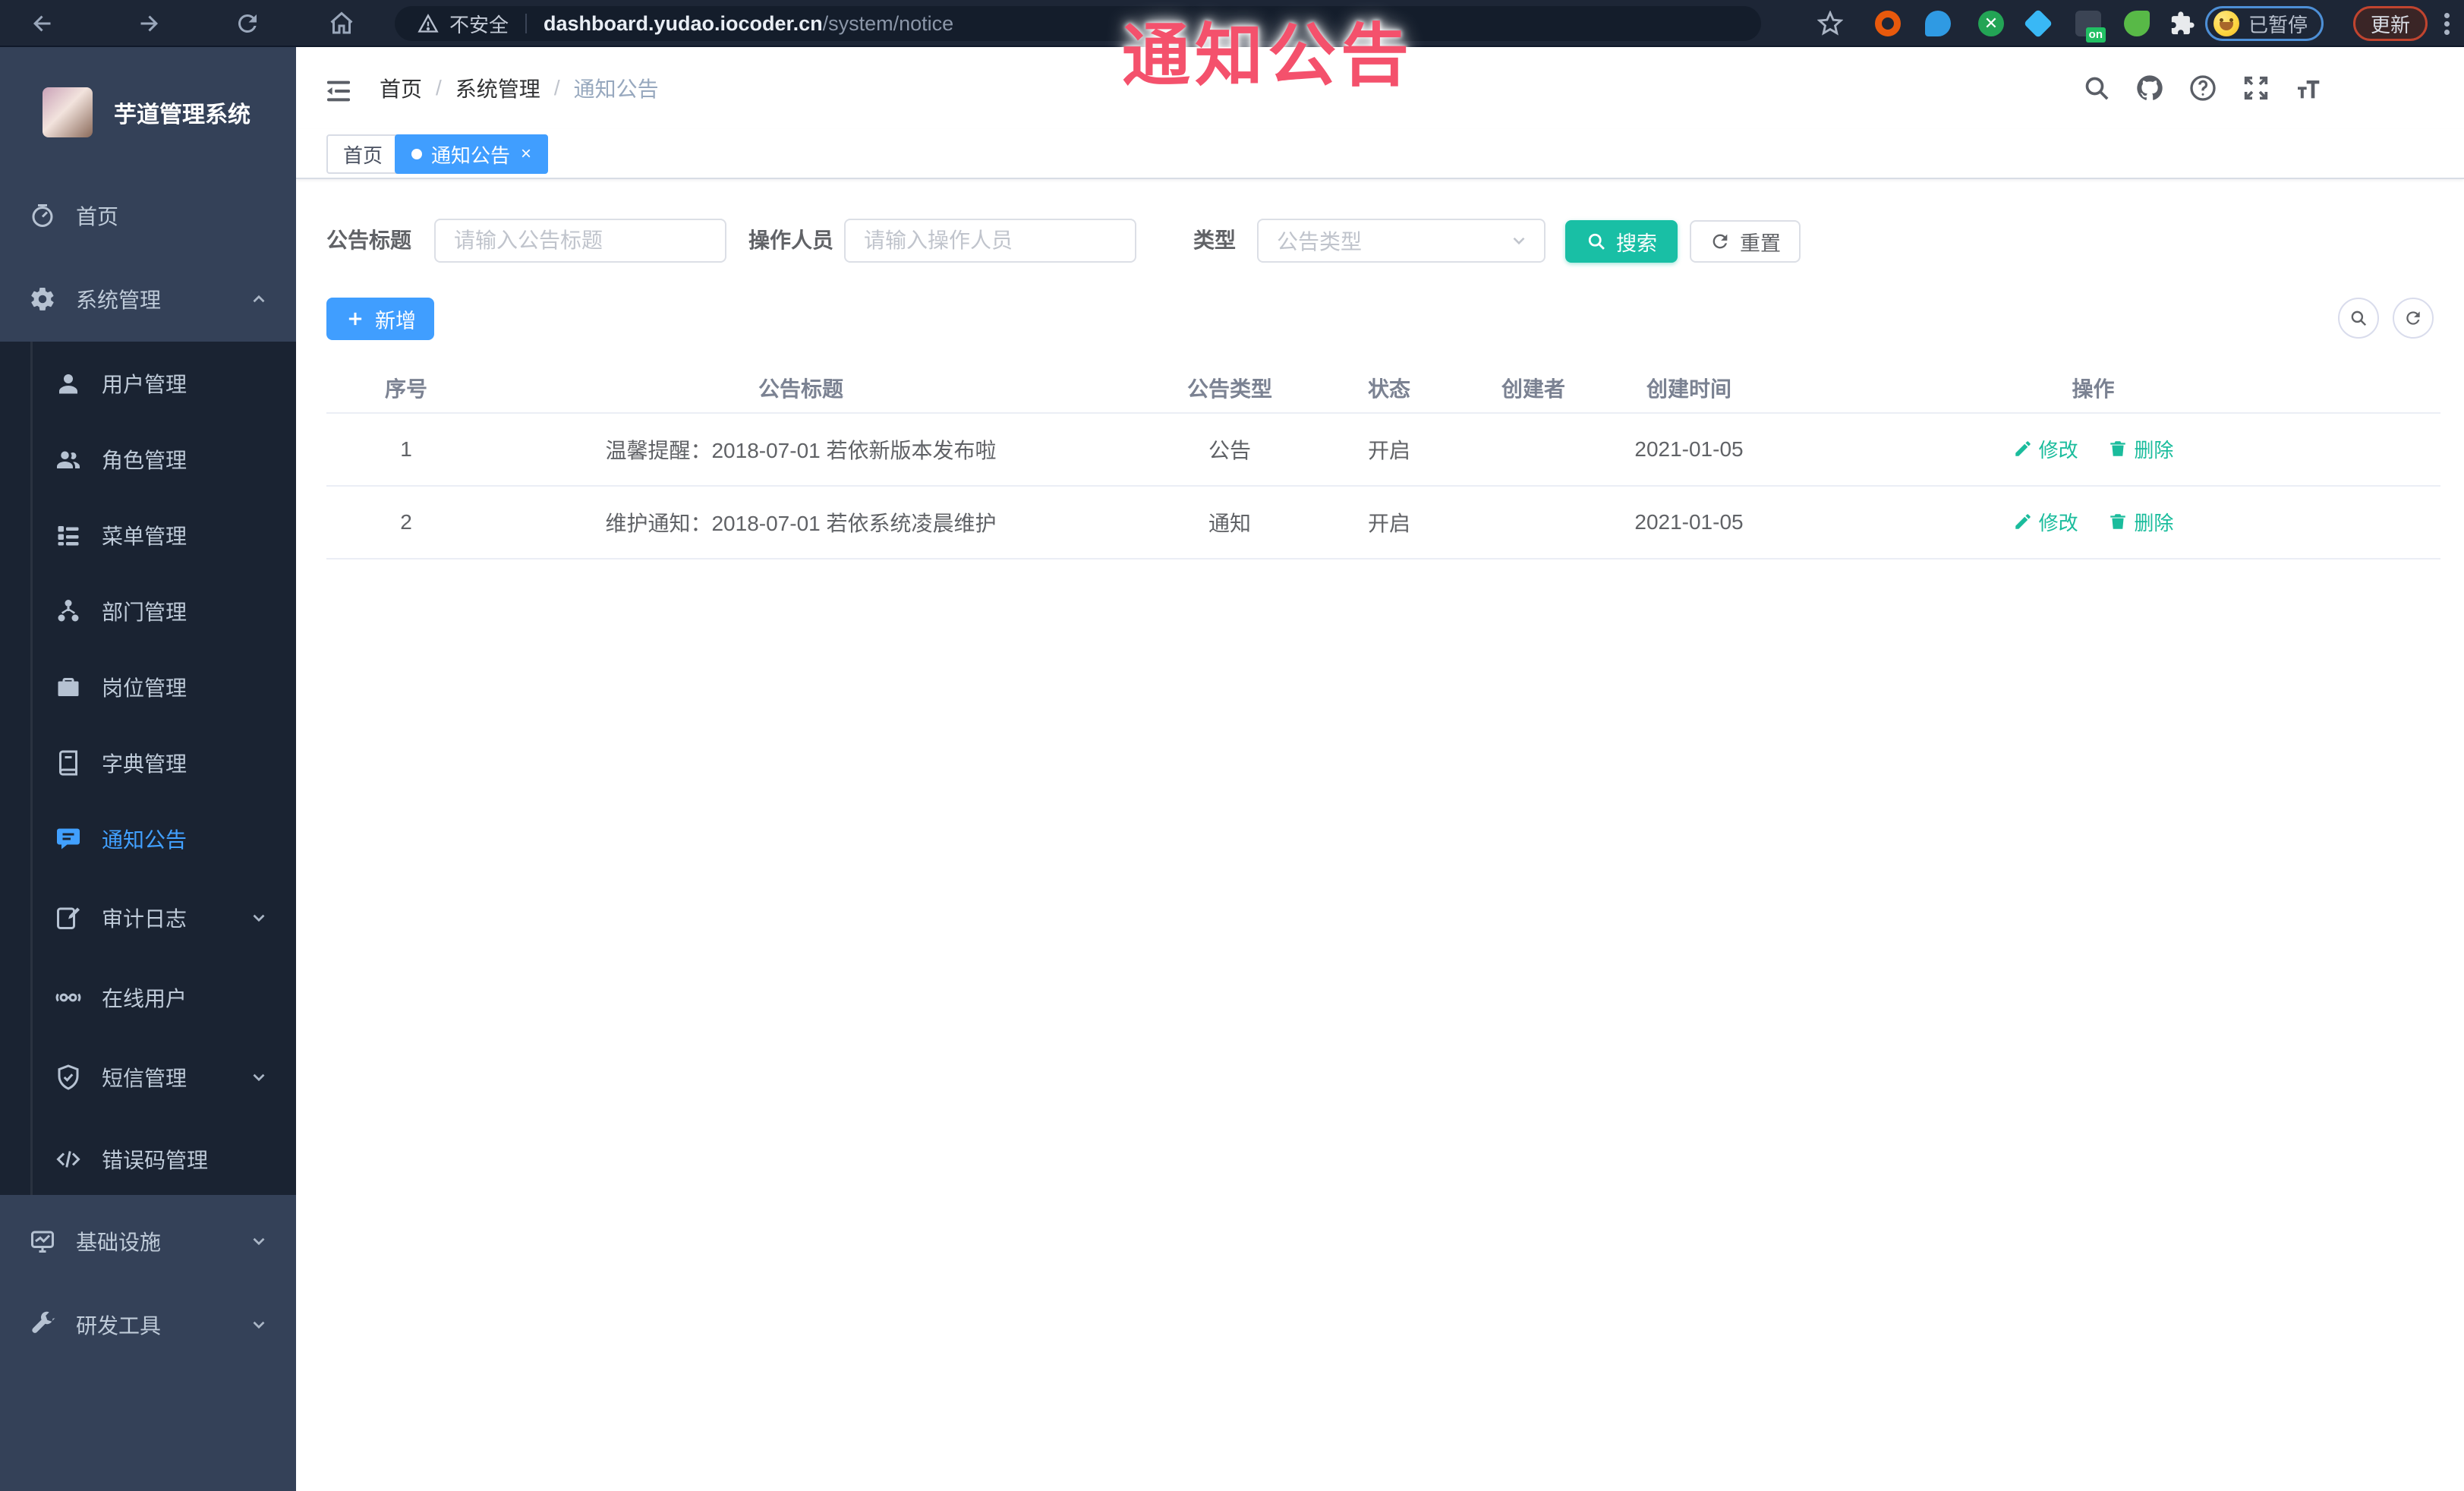 This screenshot has height=1491, width=2464. I want to click on sidebar-collapse-icon, so click(338, 89).